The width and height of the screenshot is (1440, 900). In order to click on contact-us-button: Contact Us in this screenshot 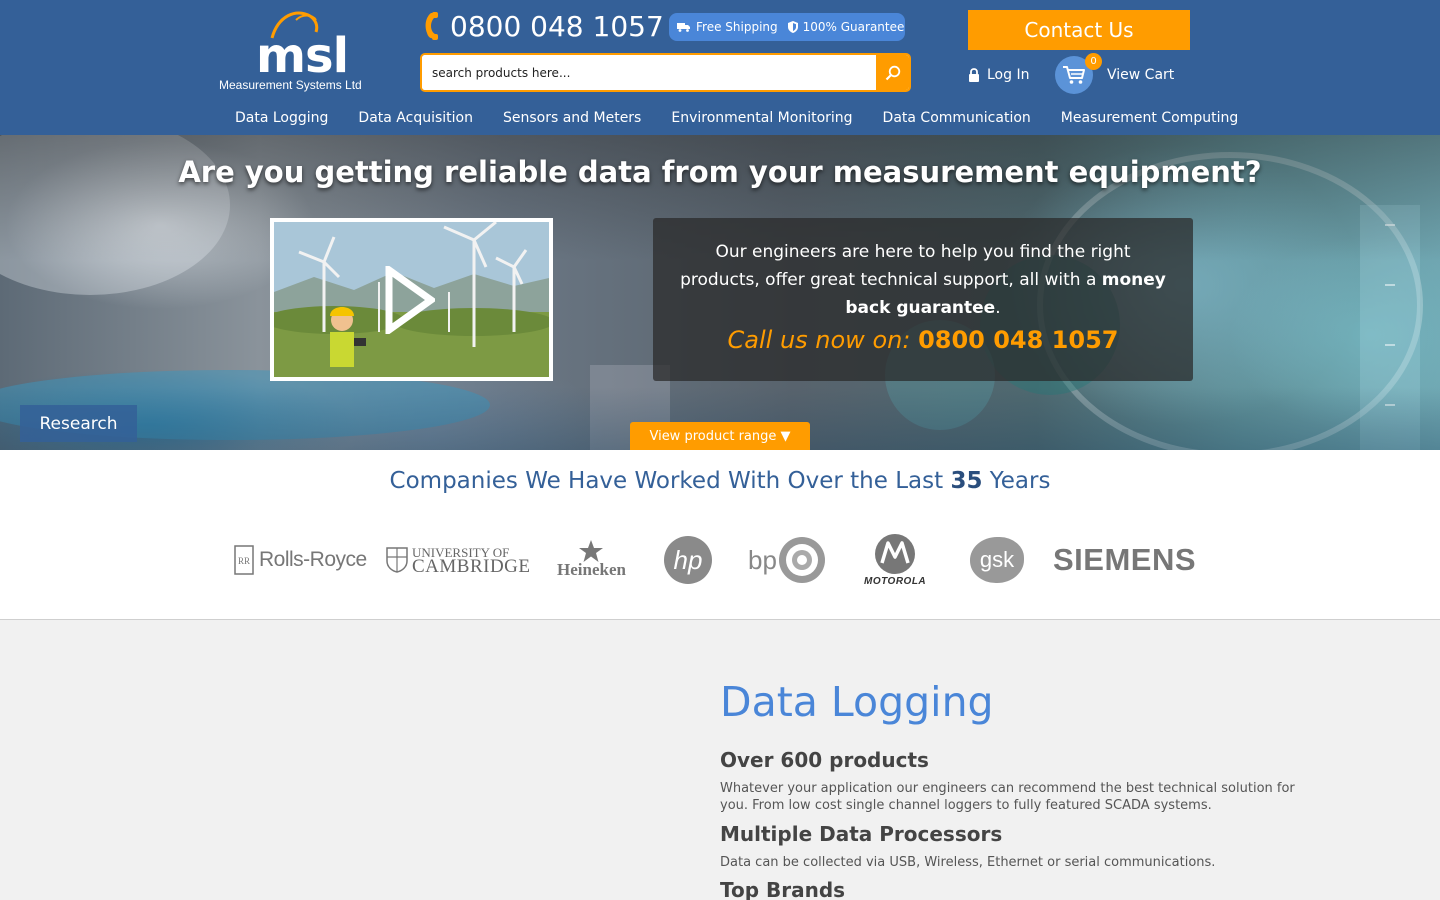, I will do `click(1079, 30)`.